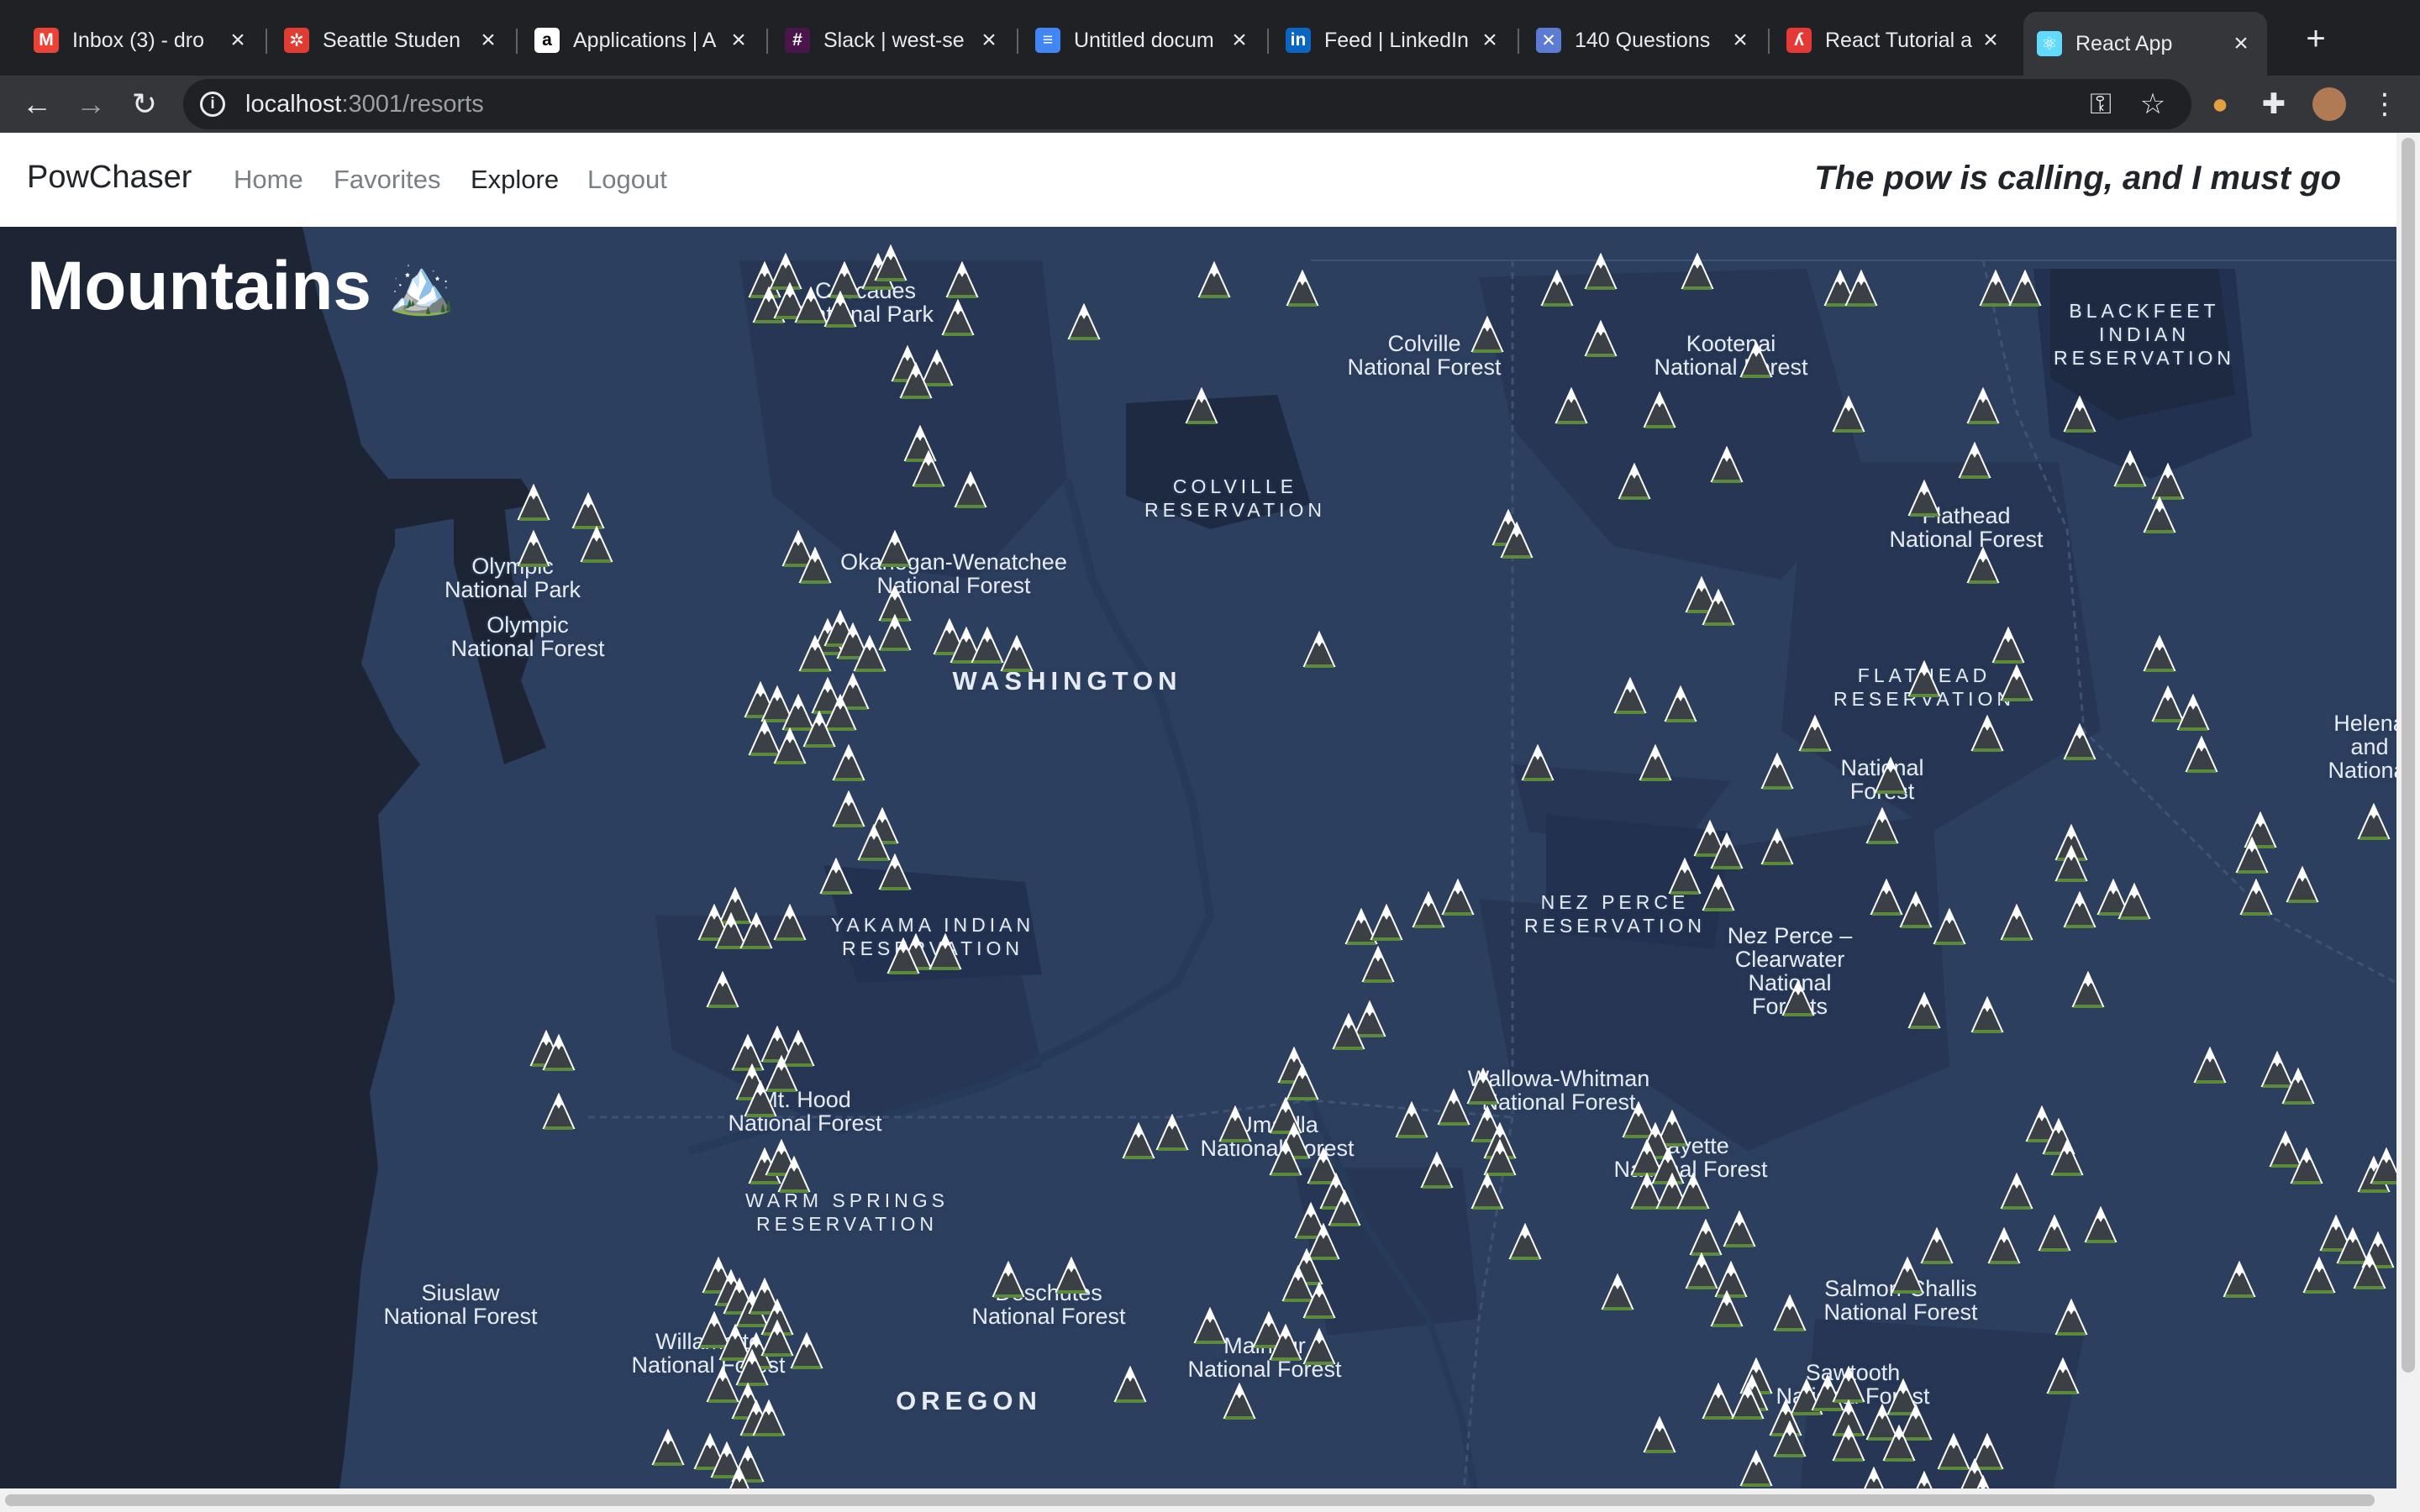 The image size is (2420, 1512). Describe the element at coordinates (91, 104) in the screenshot. I see `forward-icon: →` at that location.